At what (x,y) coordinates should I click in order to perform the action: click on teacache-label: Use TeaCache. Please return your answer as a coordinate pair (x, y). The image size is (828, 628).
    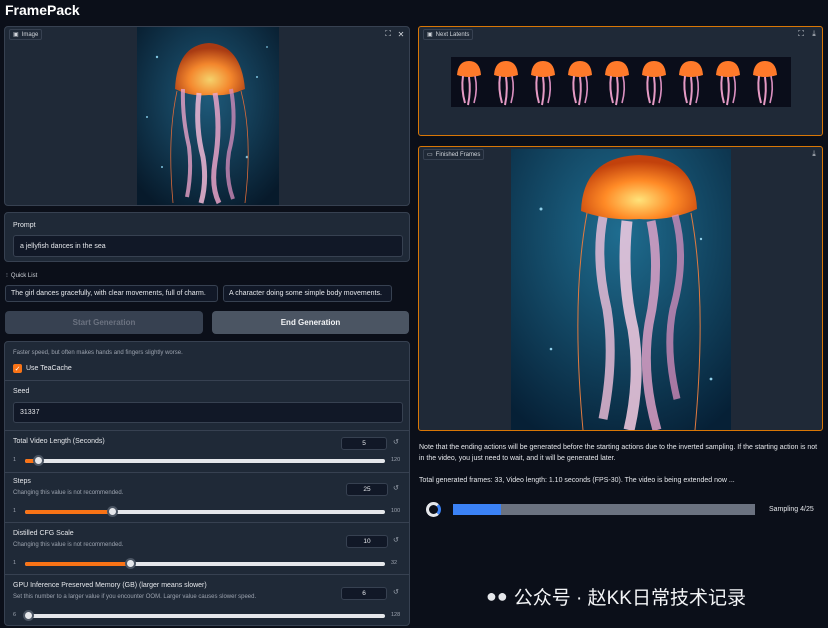
    Looking at the image, I should click on (49, 368).